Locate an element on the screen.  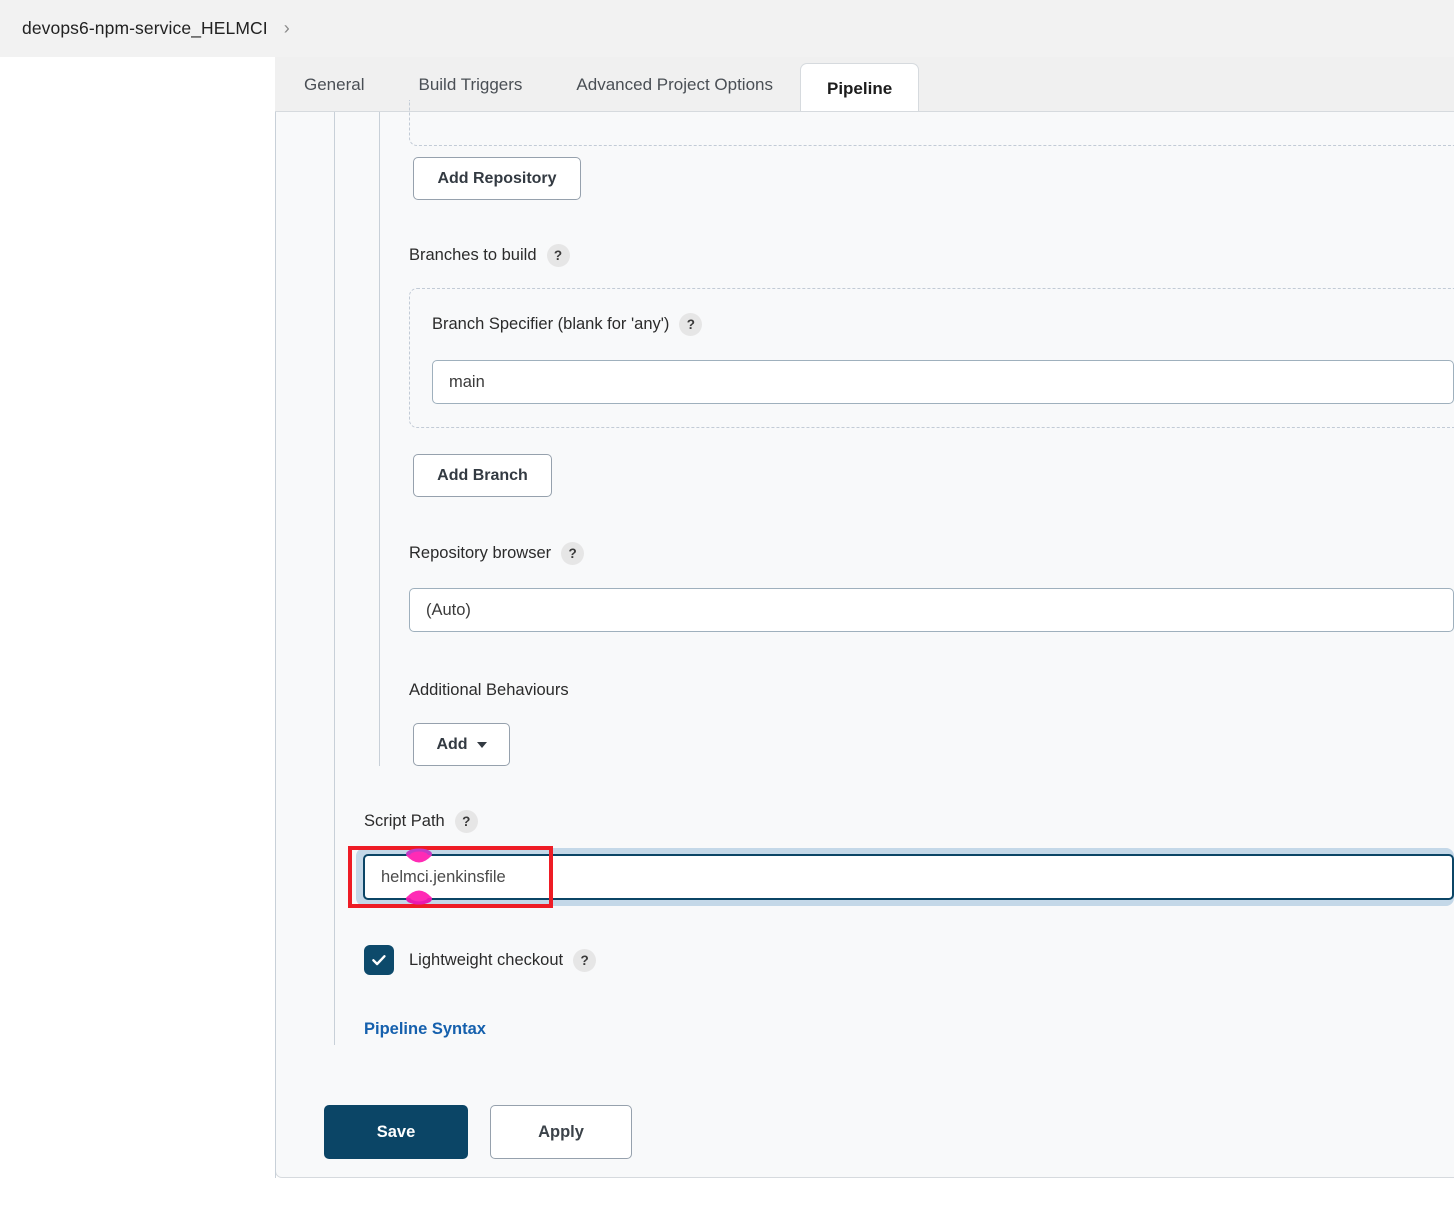
save-button: Save is located at coordinates (396, 1132).